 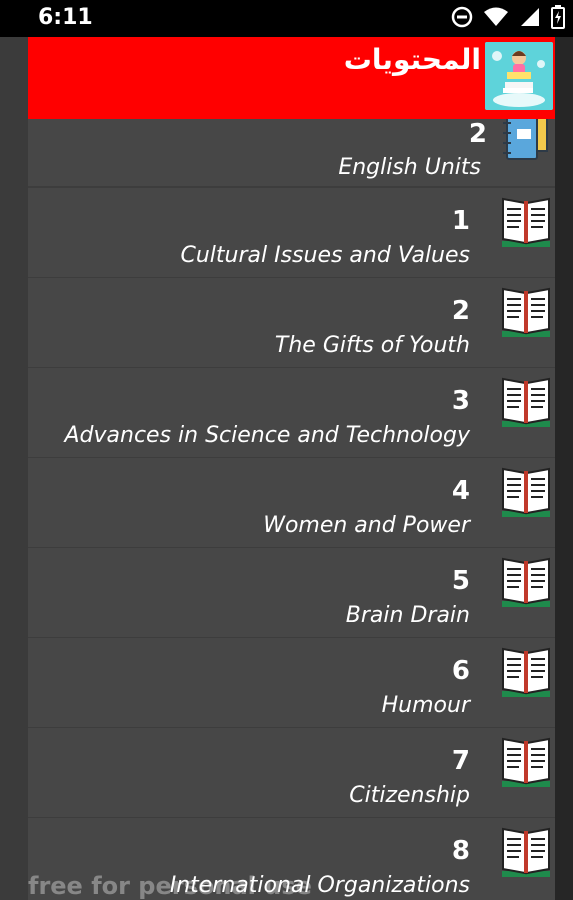 What do you see at coordinates (519, 76) in the screenshot?
I see `reading-child-logo` at bounding box center [519, 76].